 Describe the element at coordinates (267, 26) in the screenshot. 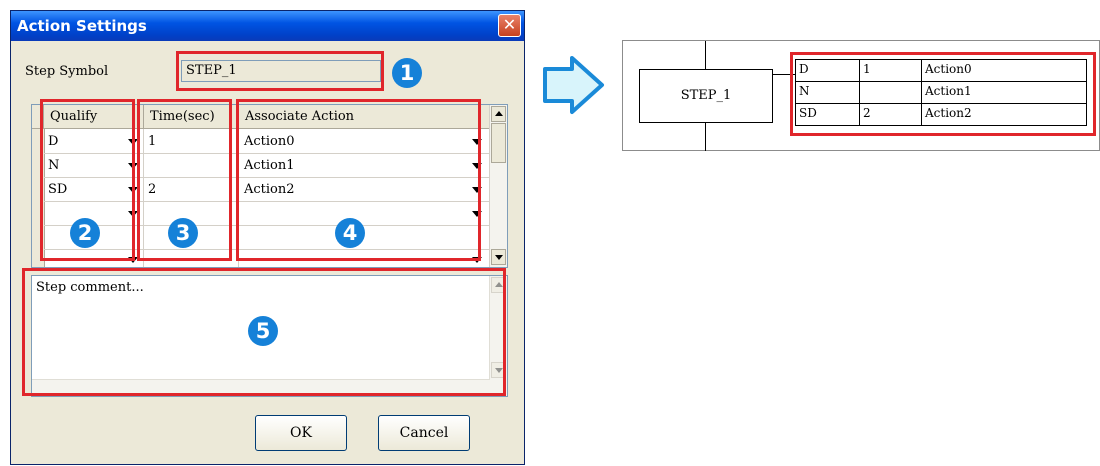

I see `dialog-title: Action Settings` at that location.